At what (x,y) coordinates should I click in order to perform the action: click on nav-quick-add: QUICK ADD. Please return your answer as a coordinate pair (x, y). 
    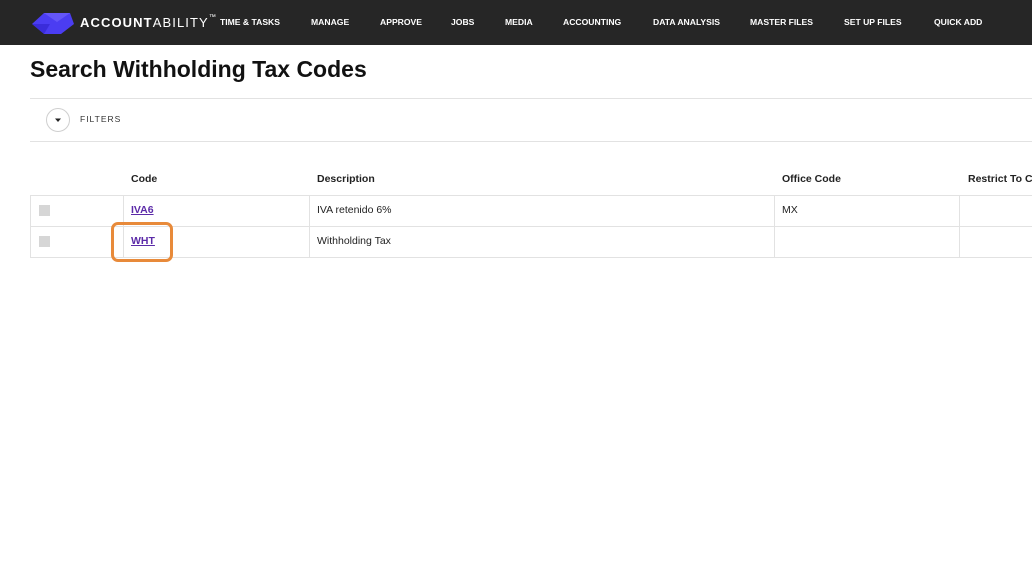
    Looking at the image, I should click on (958, 22).